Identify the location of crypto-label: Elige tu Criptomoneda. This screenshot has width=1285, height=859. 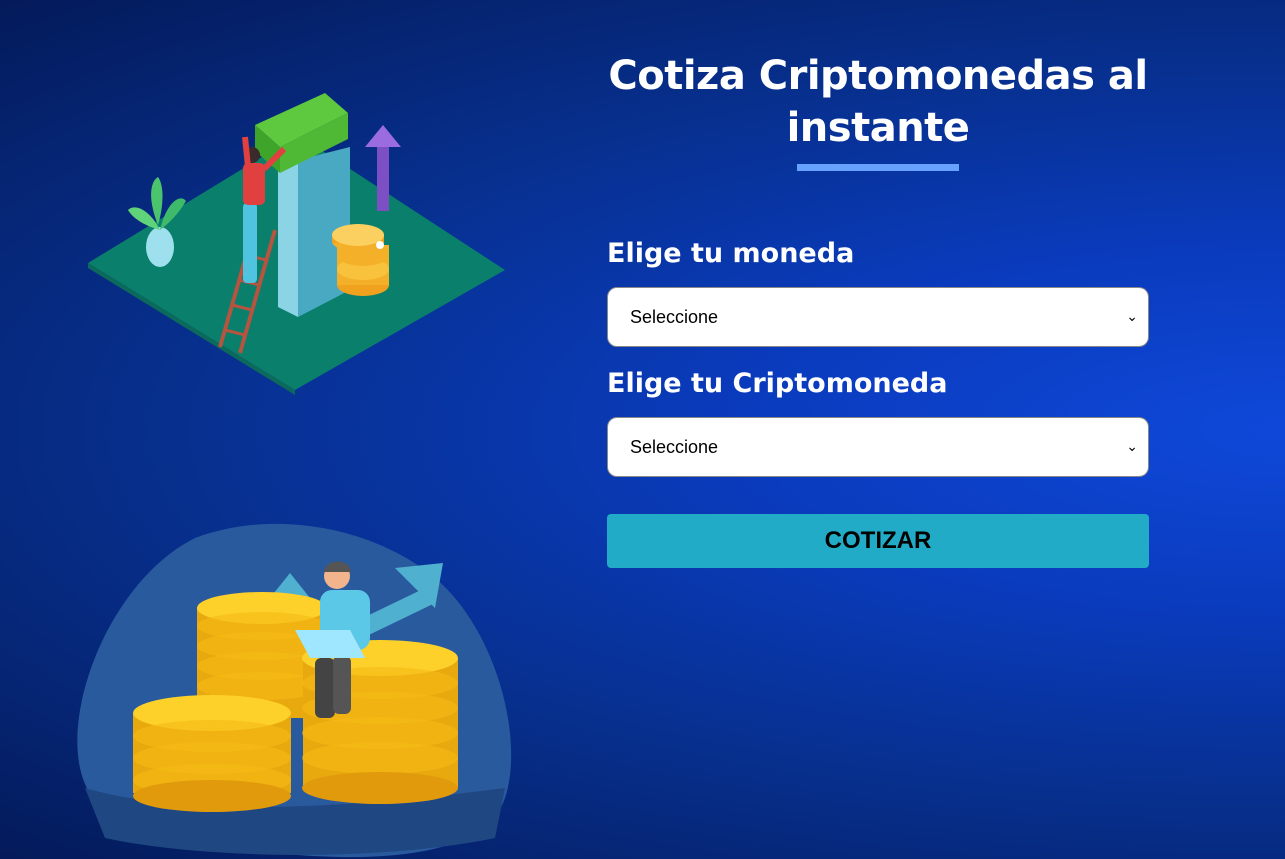
(777, 383).